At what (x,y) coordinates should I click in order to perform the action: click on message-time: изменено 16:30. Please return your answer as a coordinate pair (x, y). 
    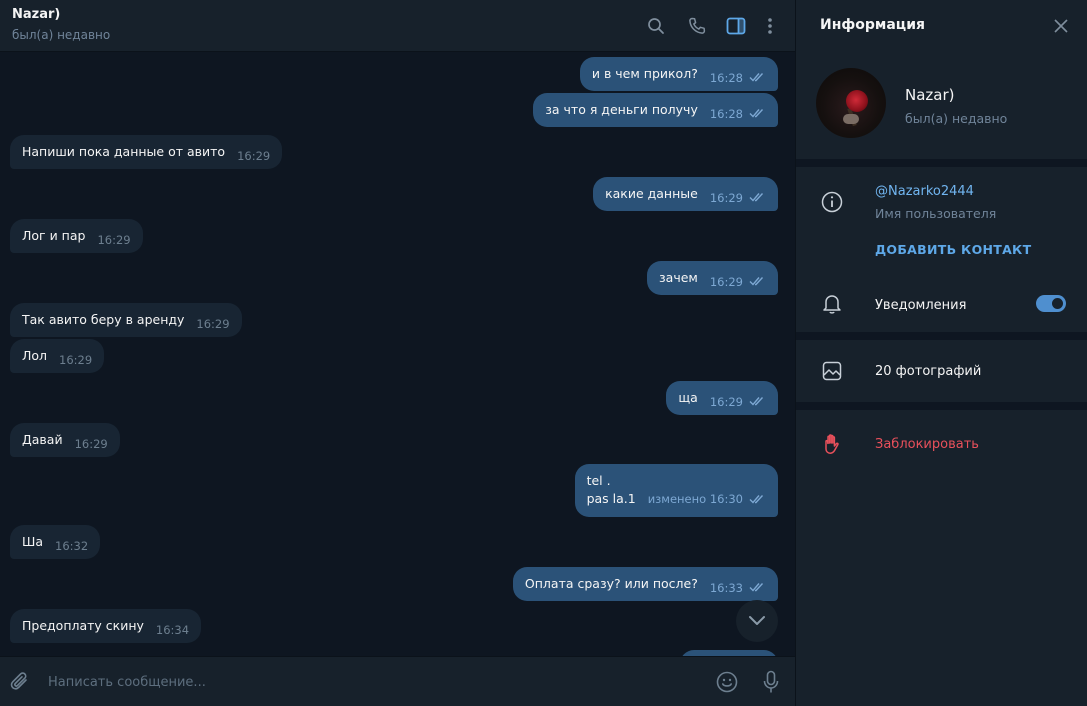
    Looking at the image, I should click on (695, 499).